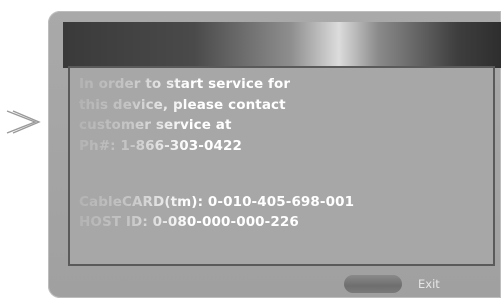  Describe the element at coordinates (189, 222) in the screenshot. I see `host-id: HOST ID: 0-080-000-000-226` at that location.